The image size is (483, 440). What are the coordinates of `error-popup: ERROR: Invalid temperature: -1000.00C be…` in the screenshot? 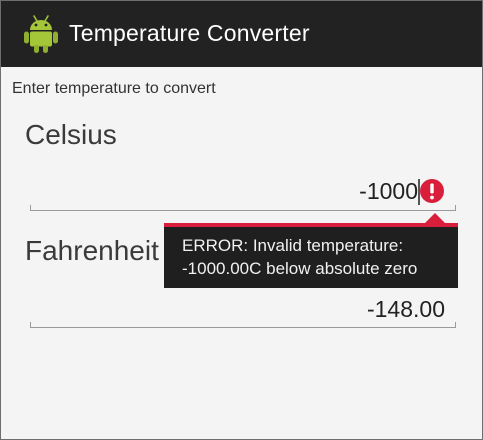 It's located at (311, 255).